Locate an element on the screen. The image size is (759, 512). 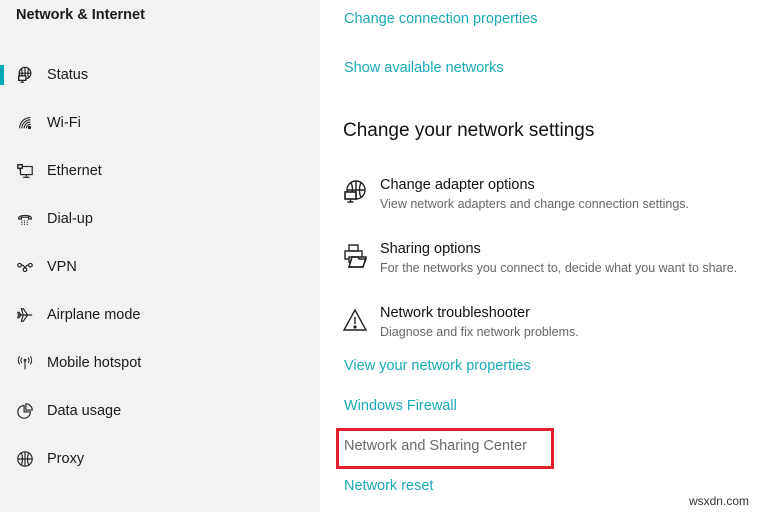
phone-icon is located at coordinates (25, 219).